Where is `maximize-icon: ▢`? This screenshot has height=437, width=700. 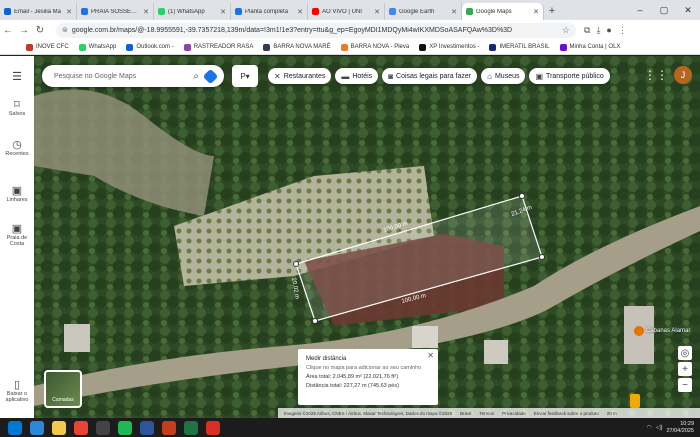
maximize-icon: ▢ is located at coordinates (664, 10).